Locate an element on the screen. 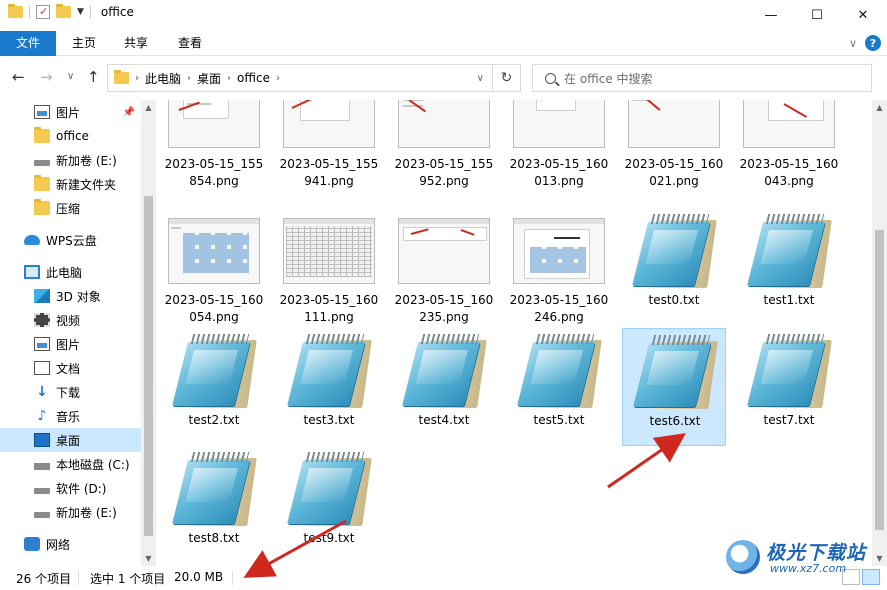  tab-view: 查看 is located at coordinates (190, 43).